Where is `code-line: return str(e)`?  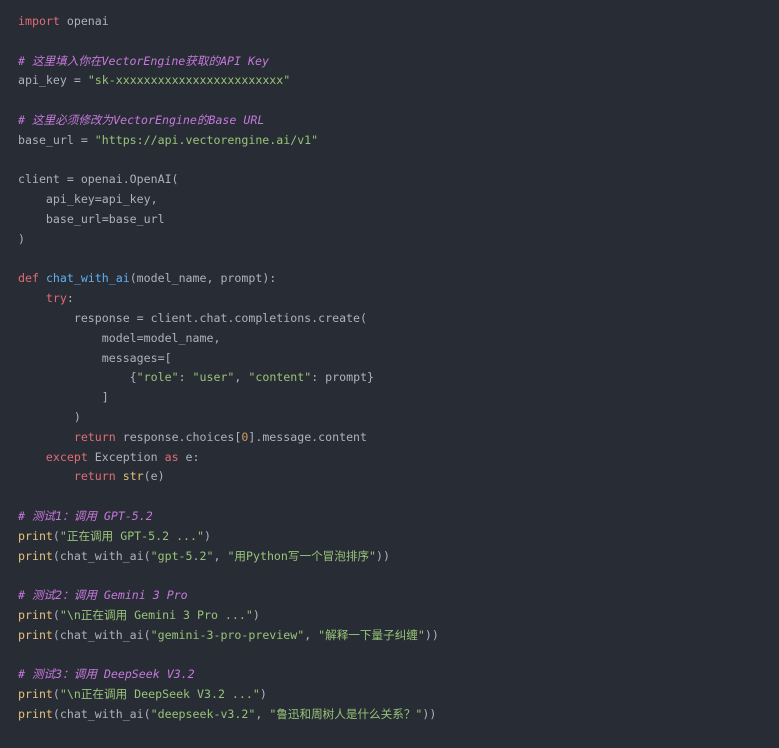
code-line: return str(e) is located at coordinates (398, 477).